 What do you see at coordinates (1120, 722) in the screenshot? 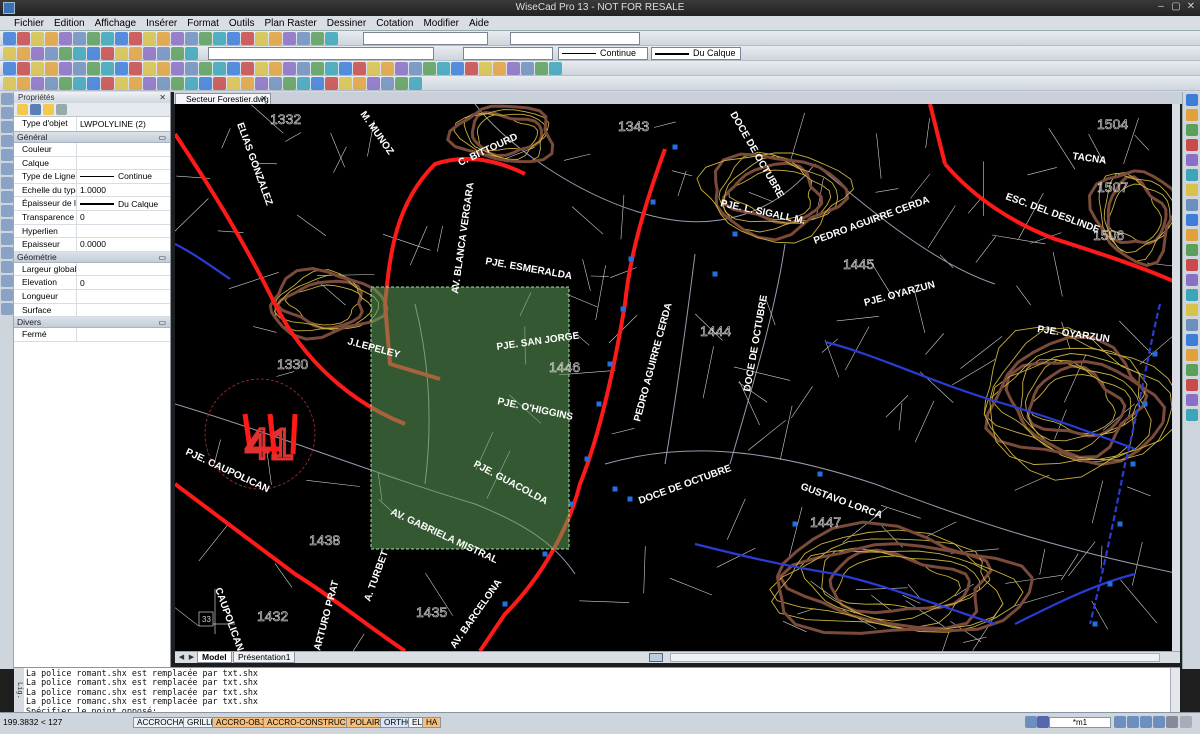
I see `zoom-icon` at bounding box center [1120, 722].